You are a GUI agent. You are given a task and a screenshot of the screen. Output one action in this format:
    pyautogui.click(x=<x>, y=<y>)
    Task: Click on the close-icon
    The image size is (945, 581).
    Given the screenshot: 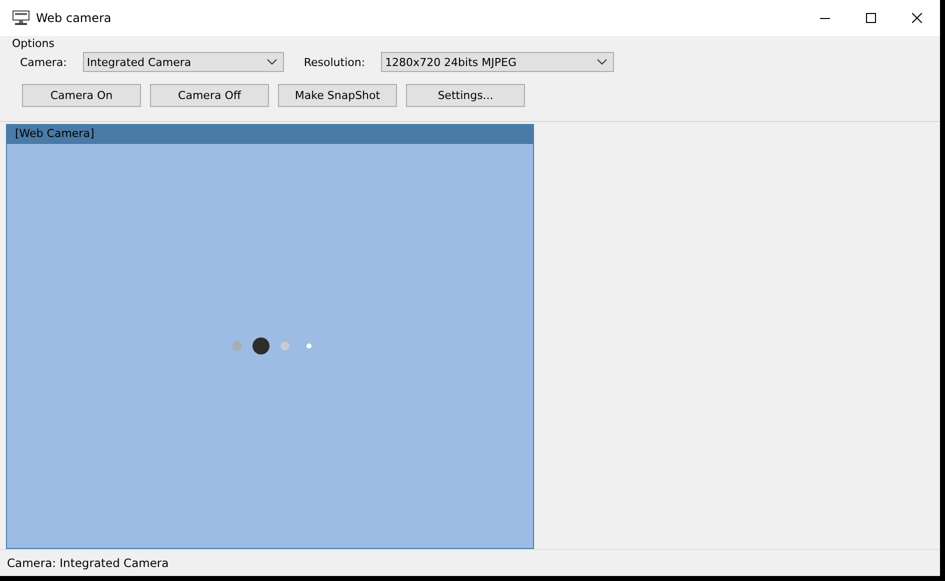 What is the action you would take?
    pyautogui.click(x=917, y=18)
    